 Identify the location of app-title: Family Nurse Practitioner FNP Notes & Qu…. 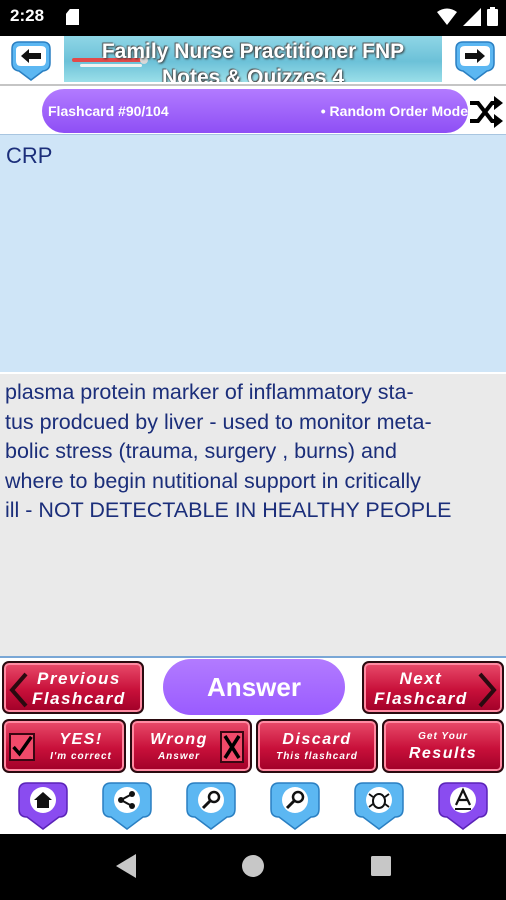
(253, 61).